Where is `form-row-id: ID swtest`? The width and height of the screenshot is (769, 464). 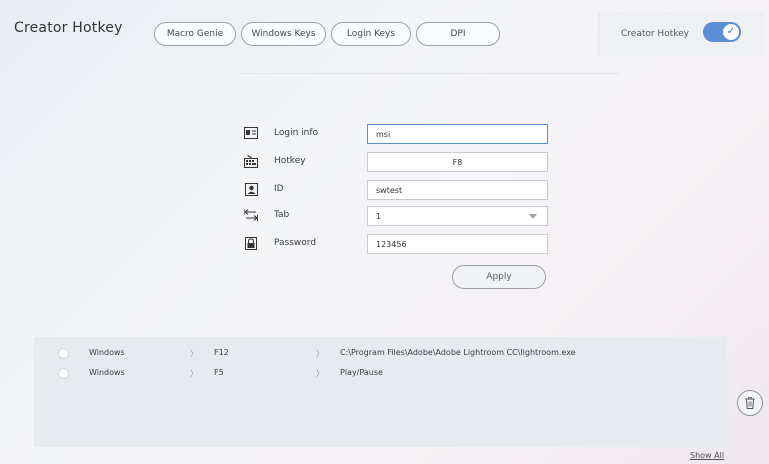 form-row-id: ID swtest is located at coordinates (400, 190).